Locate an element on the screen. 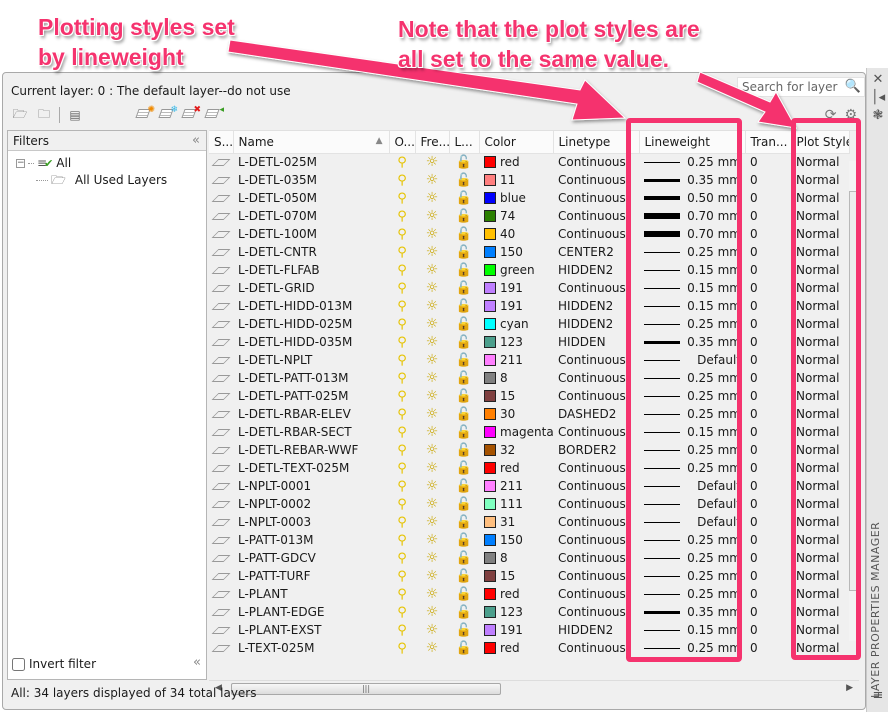 This screenshot has height=712, width=890. layer-row: L-PATT-GDCV ⚲ ☼ 🔓 8 Continuous 0.25 mm 0 Normal is located at coordinates (529, 558).